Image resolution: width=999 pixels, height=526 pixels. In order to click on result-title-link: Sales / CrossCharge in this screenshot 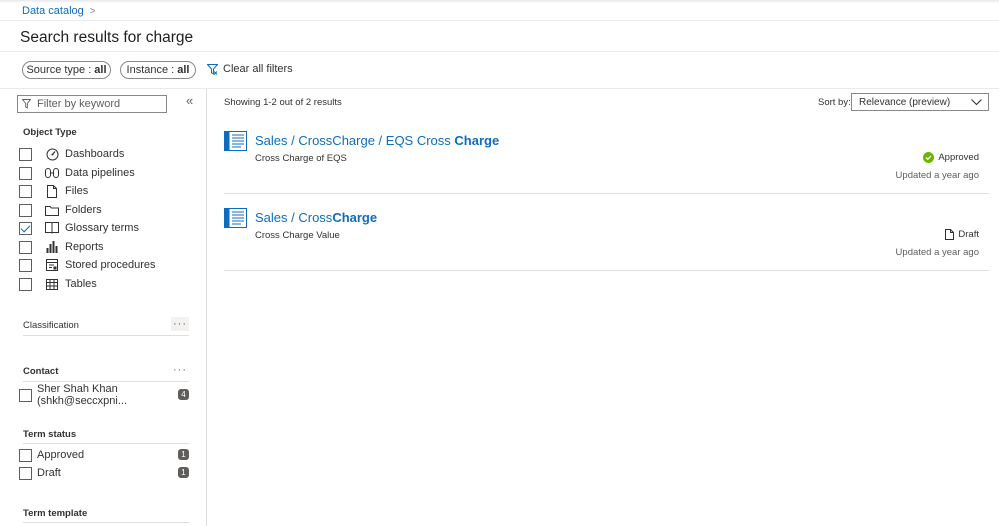, I will do `click(316, 217)`.